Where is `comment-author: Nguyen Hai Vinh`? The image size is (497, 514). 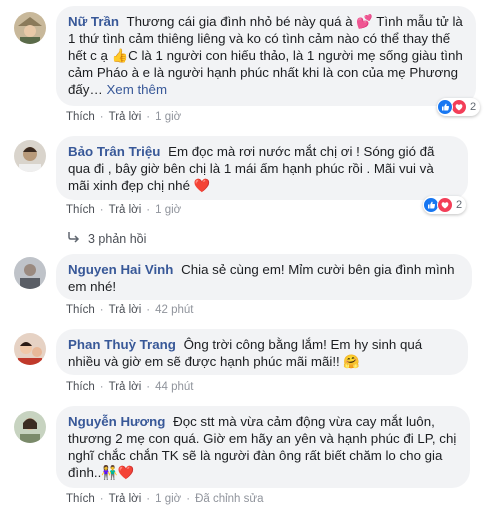 comment-author: Nguyen Hai Vinh is located at coordinates (120, 269).